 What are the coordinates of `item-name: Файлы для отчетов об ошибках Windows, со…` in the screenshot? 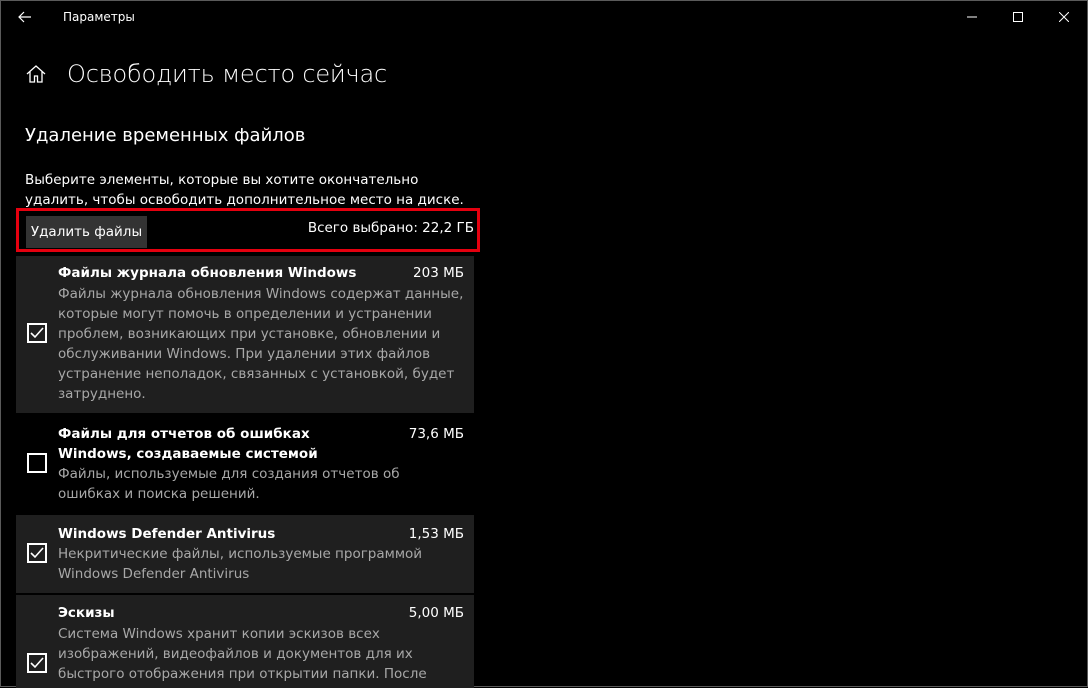 It's located at (188, 444).